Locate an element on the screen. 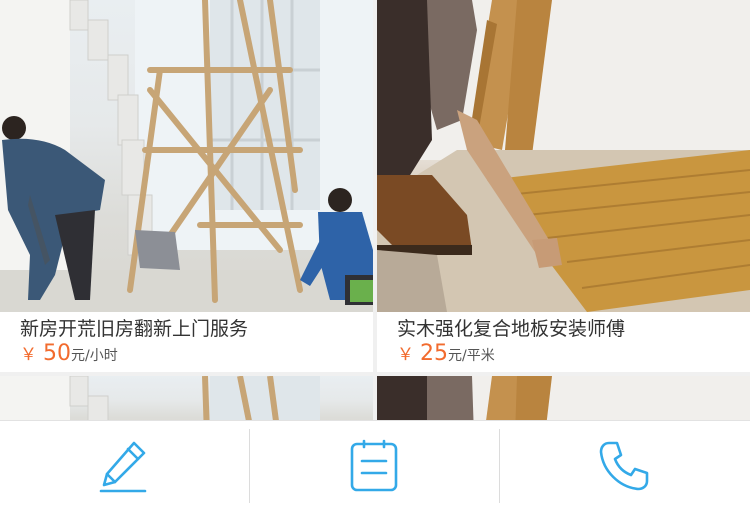 The width and height of the screenshot is (750, 510). listing-title: 实木强化复合地板安装师傅 is located at coordinates (511, 329).